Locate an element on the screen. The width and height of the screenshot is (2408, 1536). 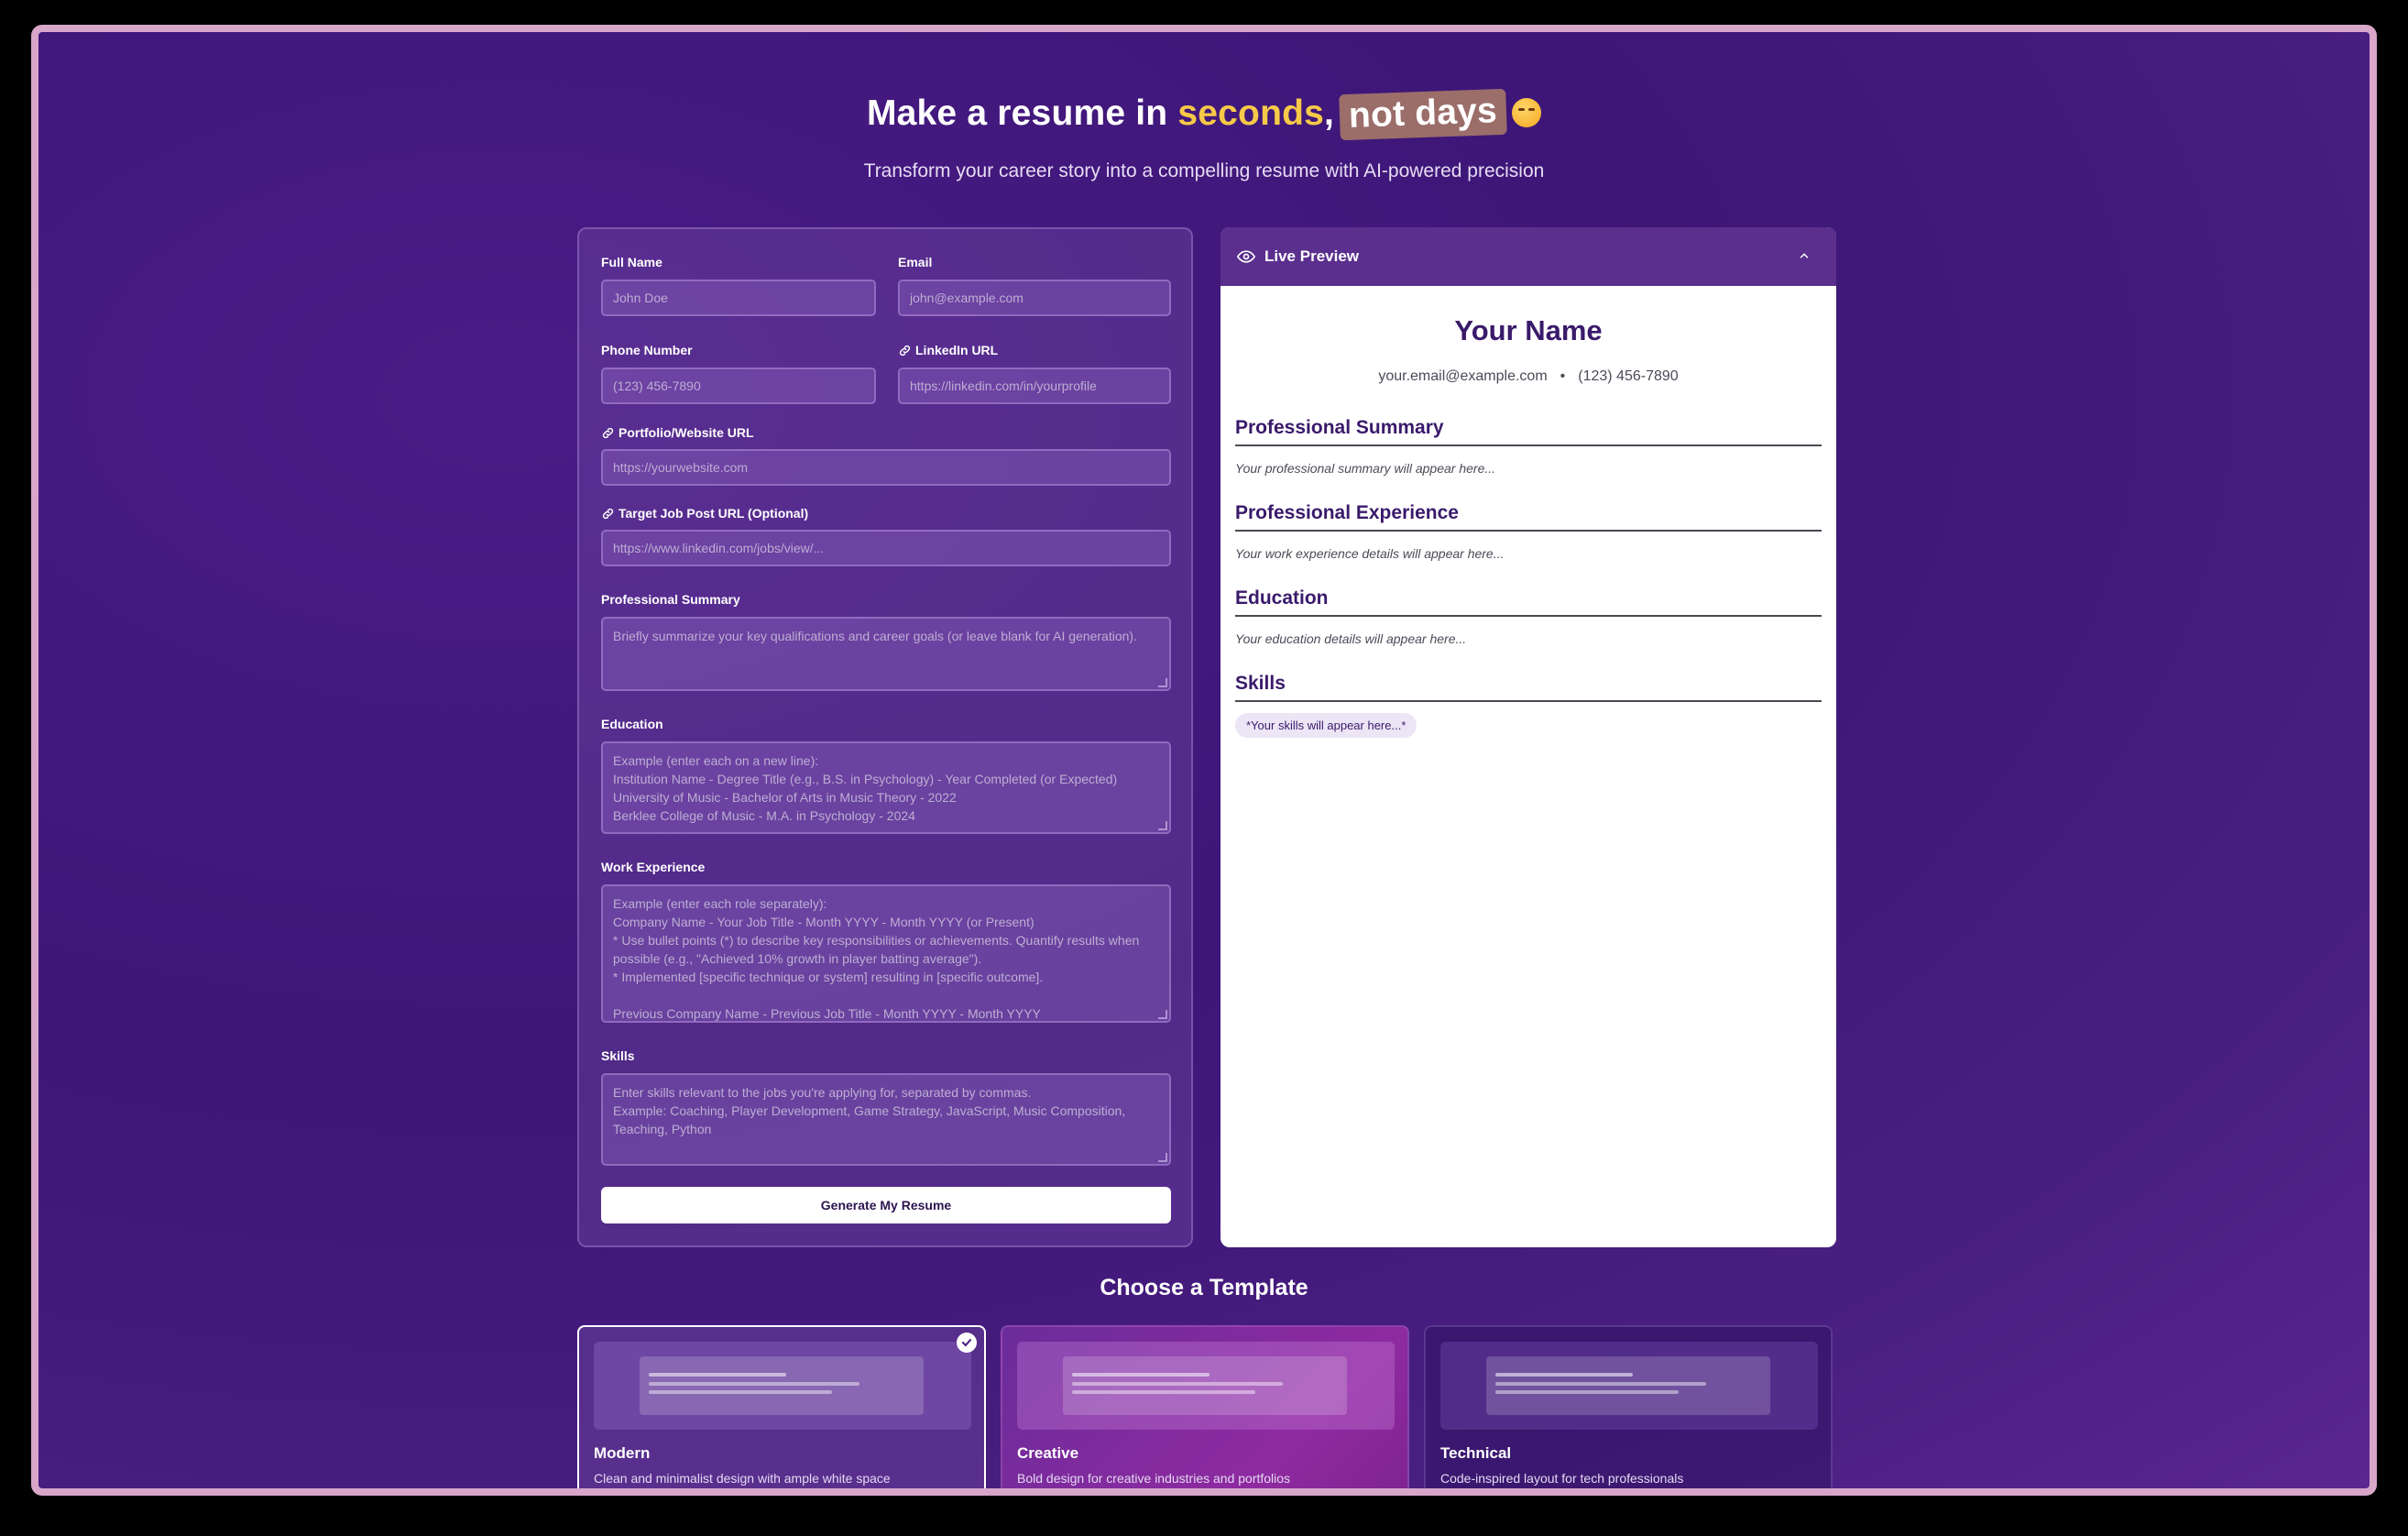
chevron-up-icon is located at coordinates (1804, 255).